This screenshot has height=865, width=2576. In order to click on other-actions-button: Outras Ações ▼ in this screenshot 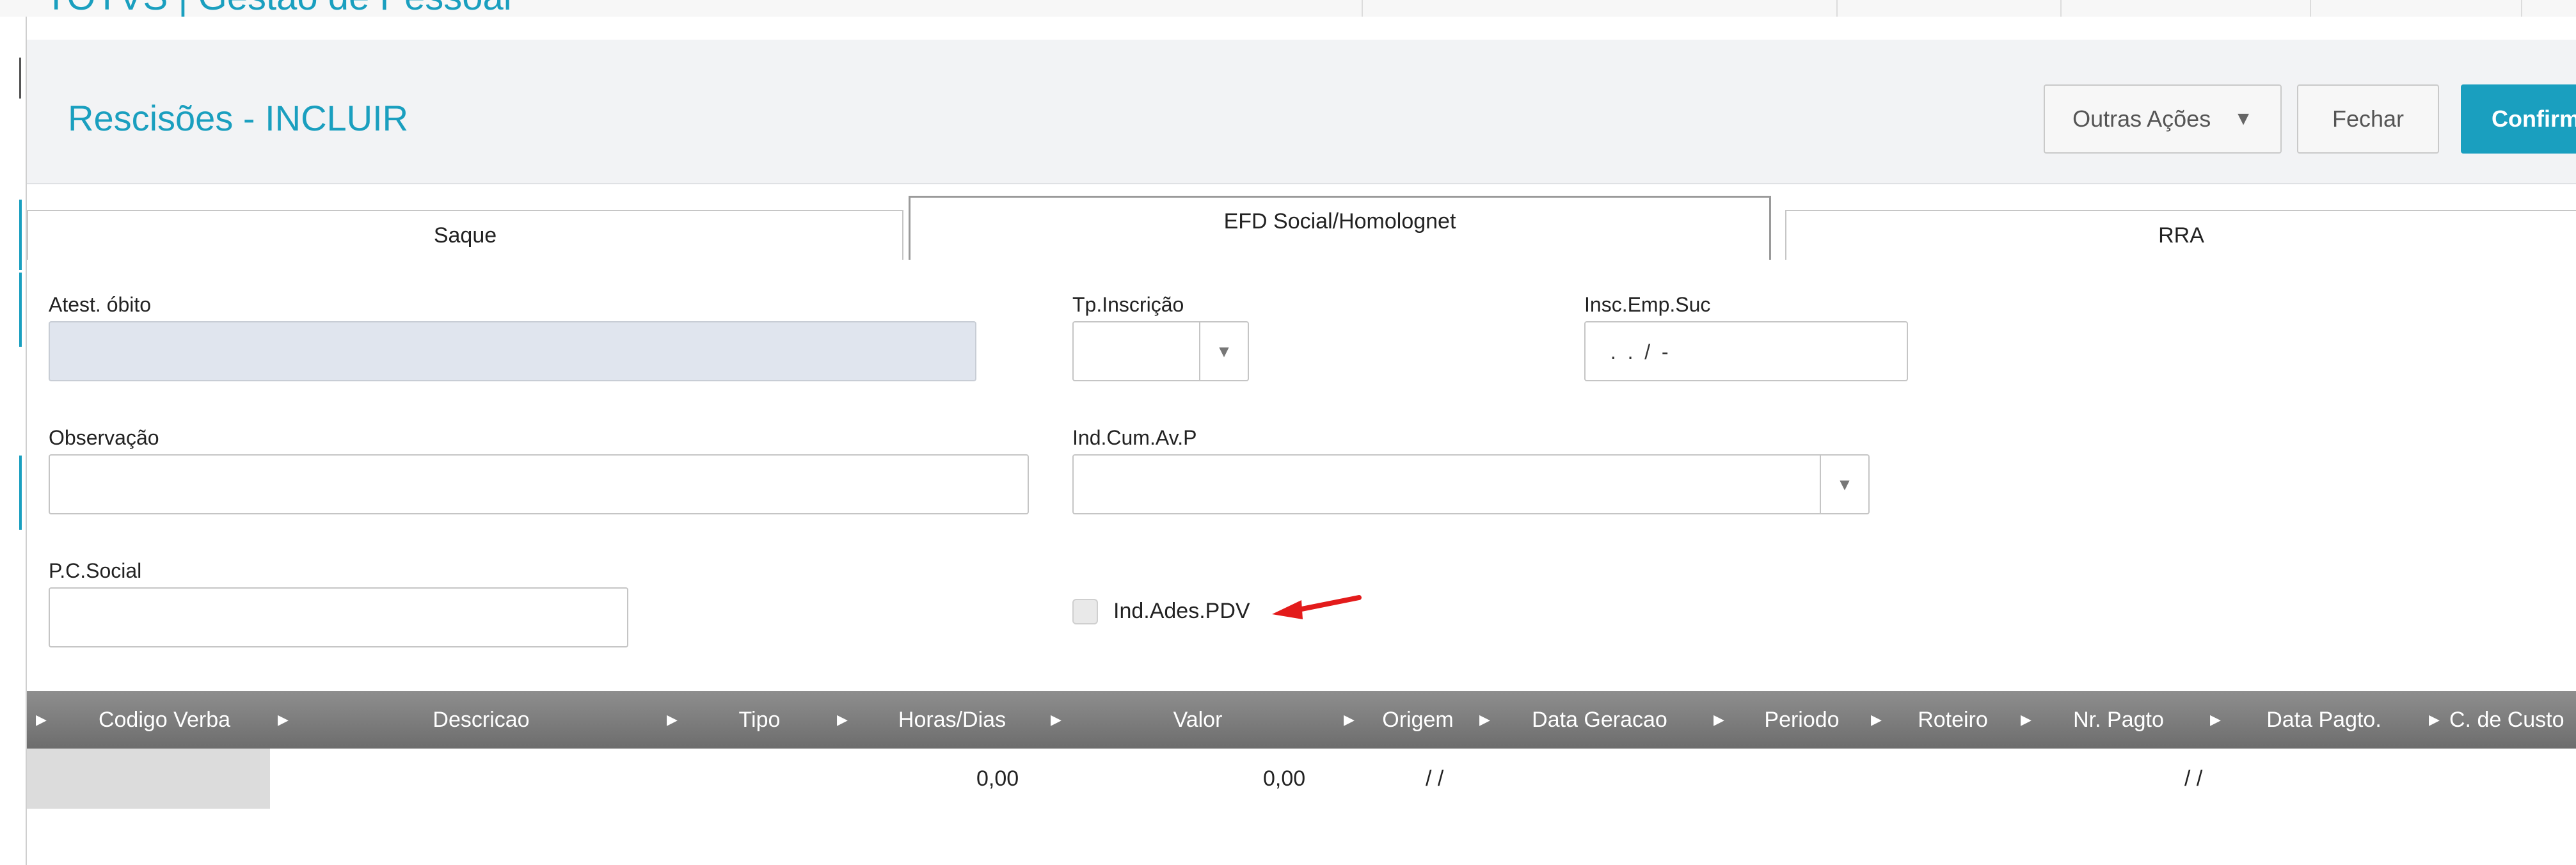, I will do `click(2163, 119)`.